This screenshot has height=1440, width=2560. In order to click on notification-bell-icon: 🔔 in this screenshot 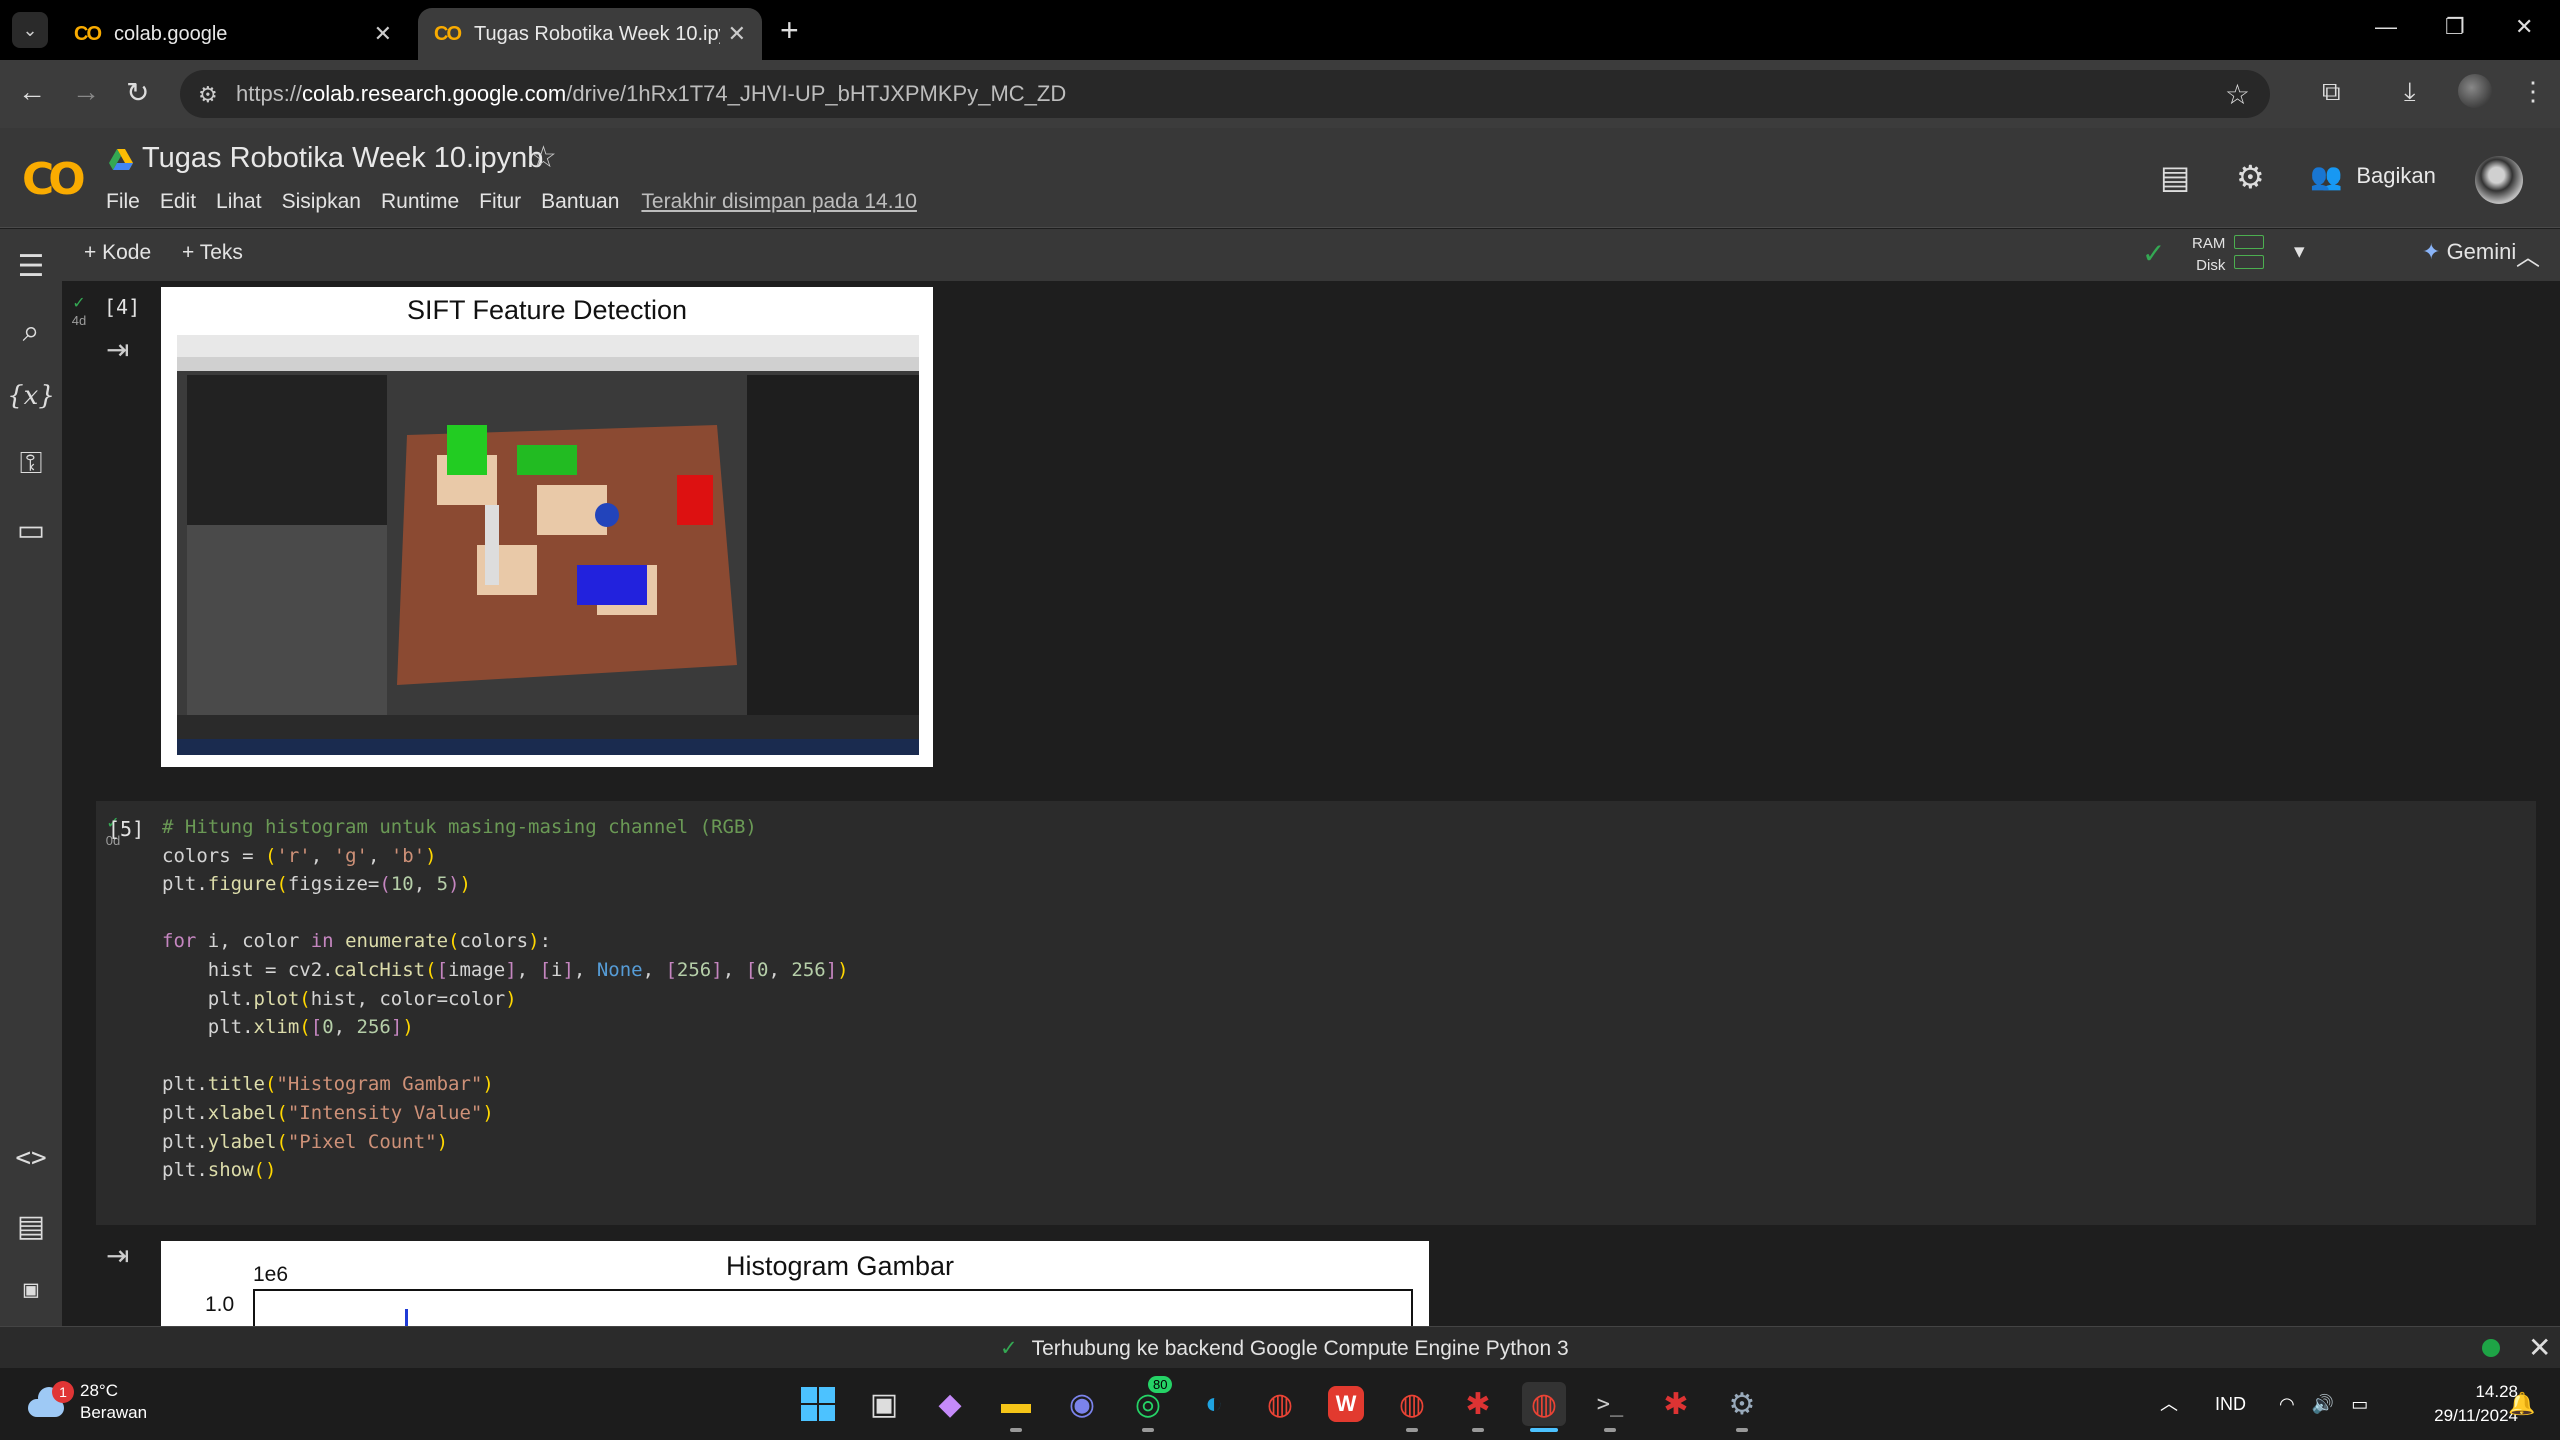, I will do `click(2522, 1404)`.